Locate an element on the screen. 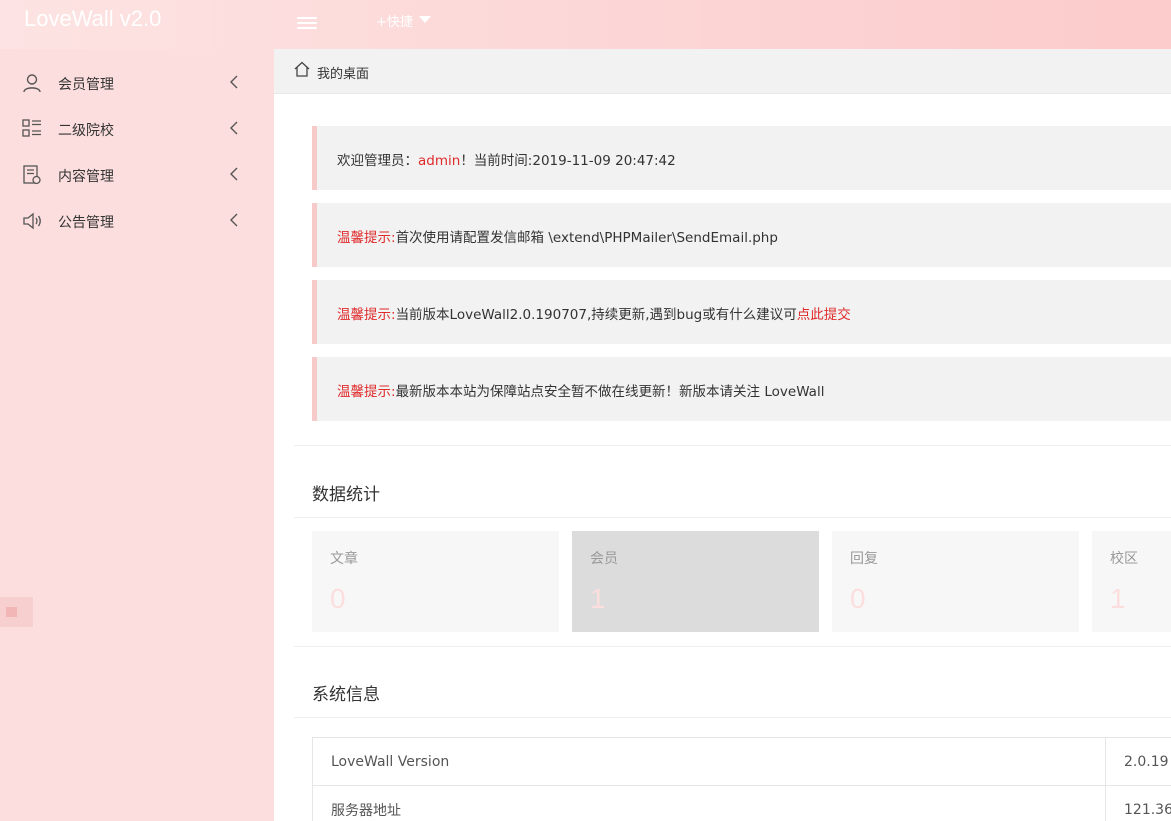 The height and width of the screenshot is (821, 1171). stat-label: 会员 is located at coordinates (604, 559).